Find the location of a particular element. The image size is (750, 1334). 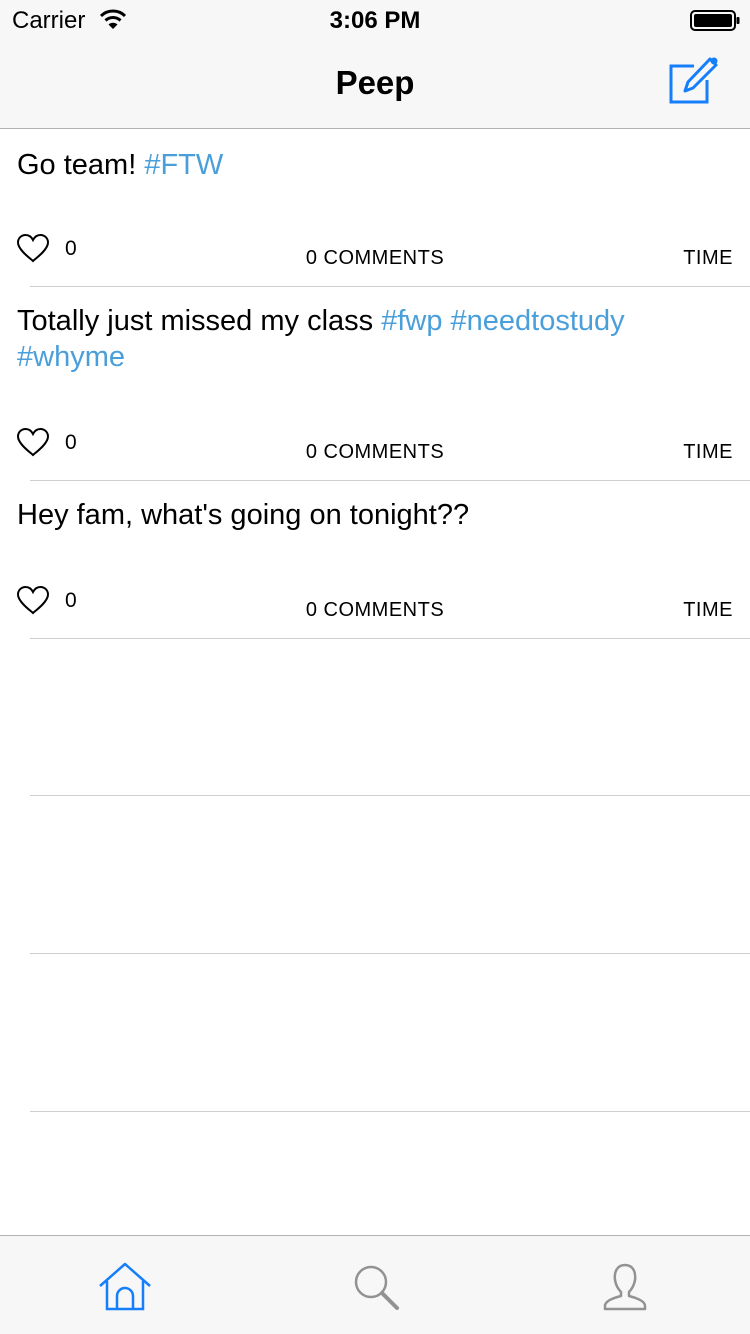

nav-bar: Peep is located at coordinates (375, 84).